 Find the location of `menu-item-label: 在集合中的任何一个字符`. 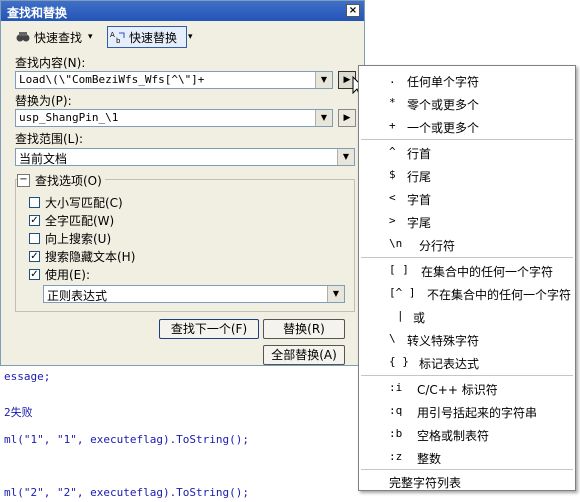

menu-item-label: 在集合中的任何一个字符 is located at coordinates (487, 272).